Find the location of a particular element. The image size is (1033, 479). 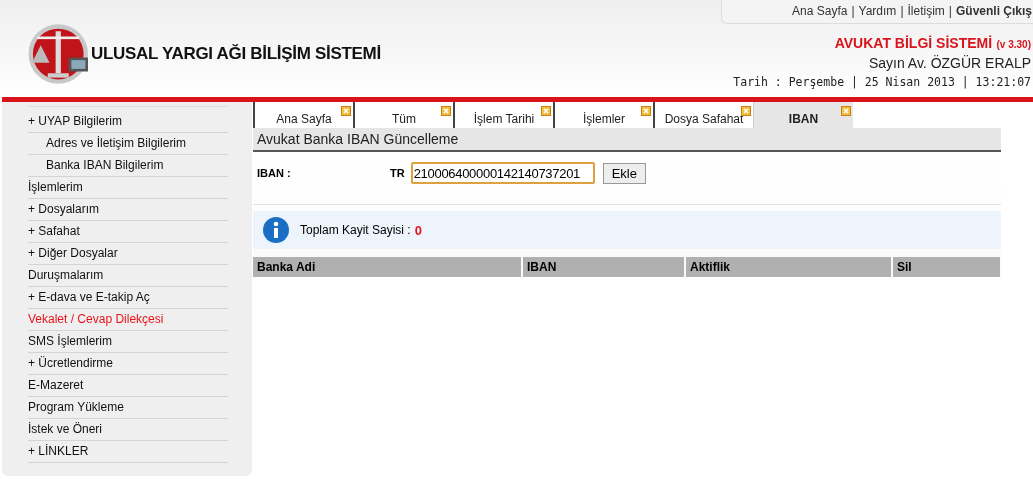

tab: IBAN is located at coordinates (803, 115).